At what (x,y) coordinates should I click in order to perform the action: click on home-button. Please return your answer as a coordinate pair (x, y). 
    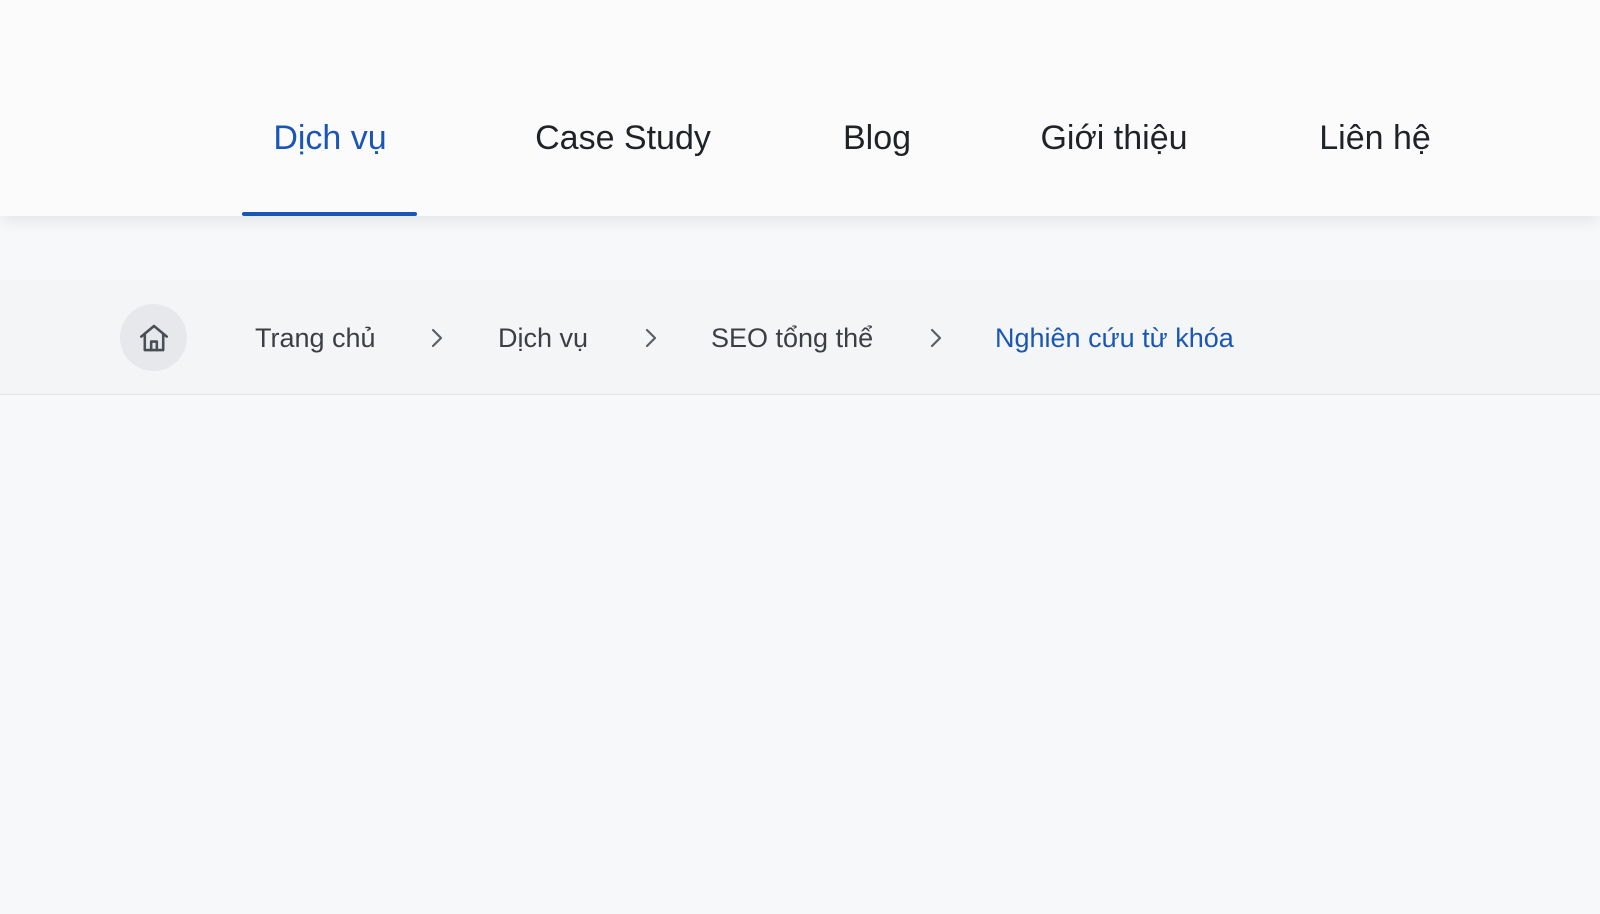
    Looking at the image, I should click on (153, 337).